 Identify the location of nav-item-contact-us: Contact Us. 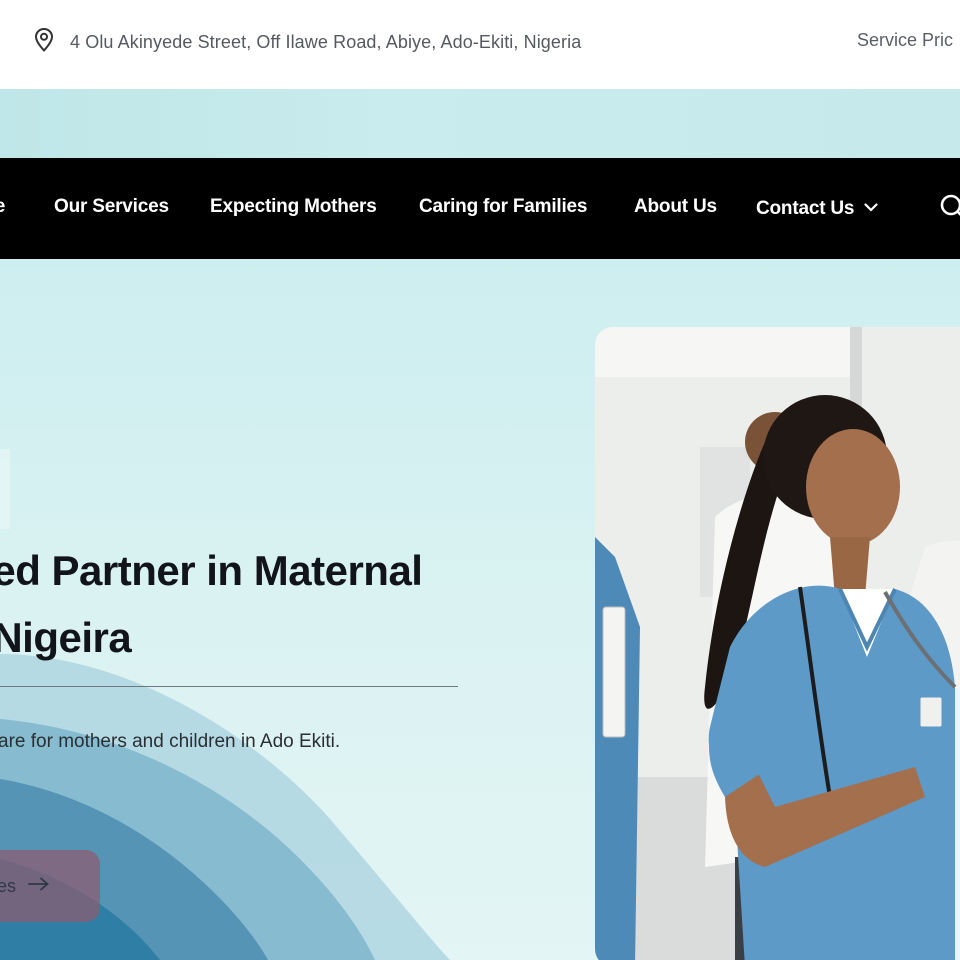
(817, 208).